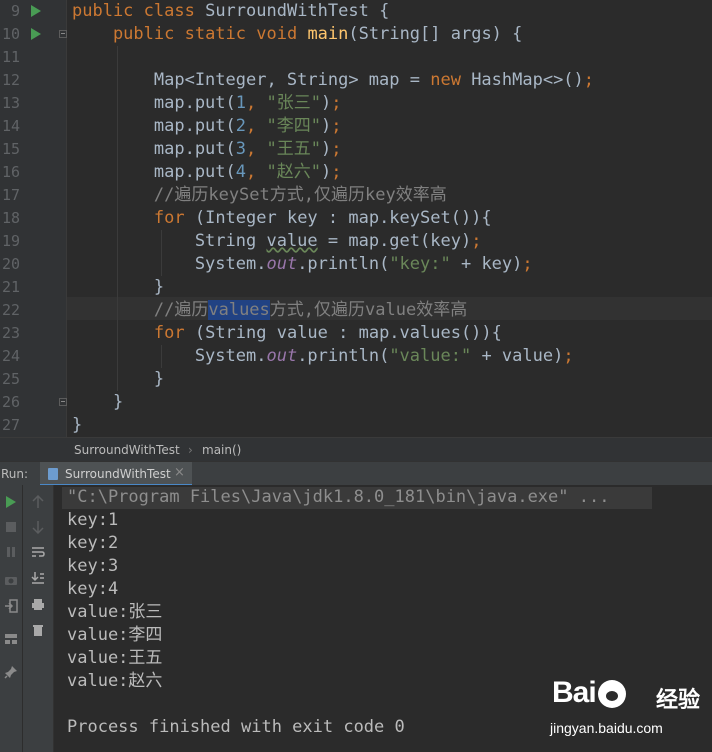  What do you see at coordinates (259, 195) in the screenshot?
I see `code-line: //遍历keySet方式,仅遍历key效率高` at bounding box center [259, 195].